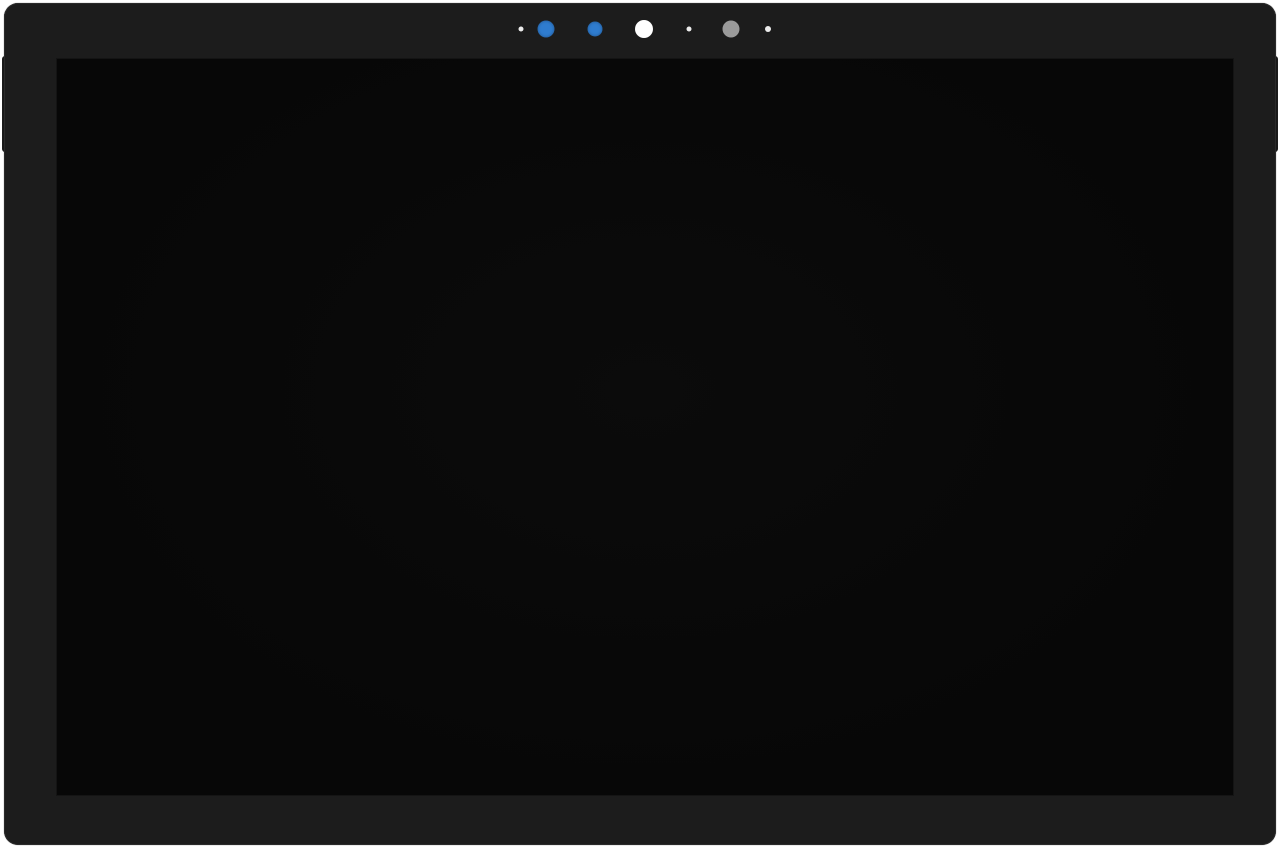 This screenshot has width=1280, height=848. Describe the element at coordinates (689, 29) in the screenshot. I see `sensor-dot-2-icon` at that location.